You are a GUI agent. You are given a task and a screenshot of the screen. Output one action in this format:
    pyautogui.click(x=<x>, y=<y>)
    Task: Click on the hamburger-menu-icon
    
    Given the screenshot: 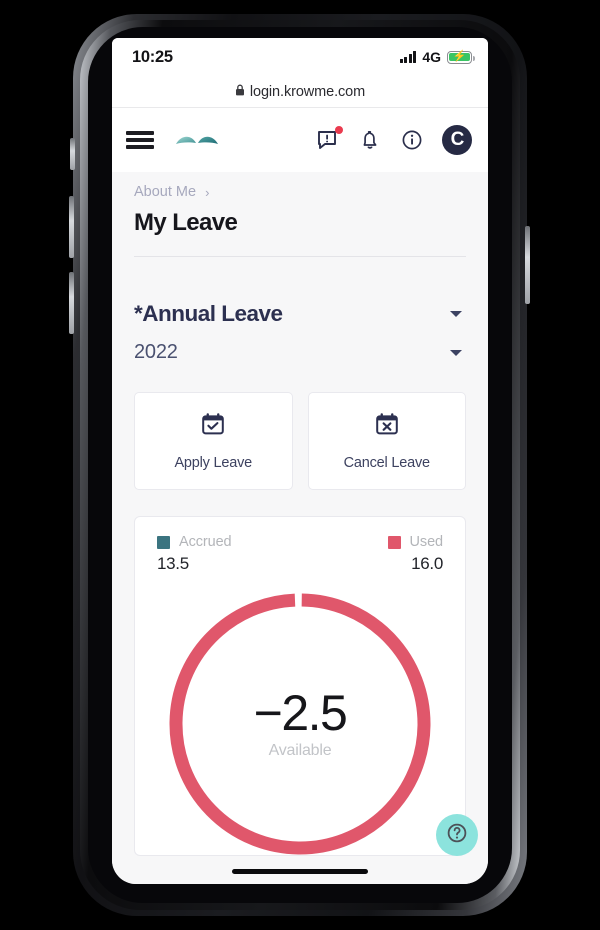 What is the action you would take?
    pyautogui.click(x=140, y=140)
    